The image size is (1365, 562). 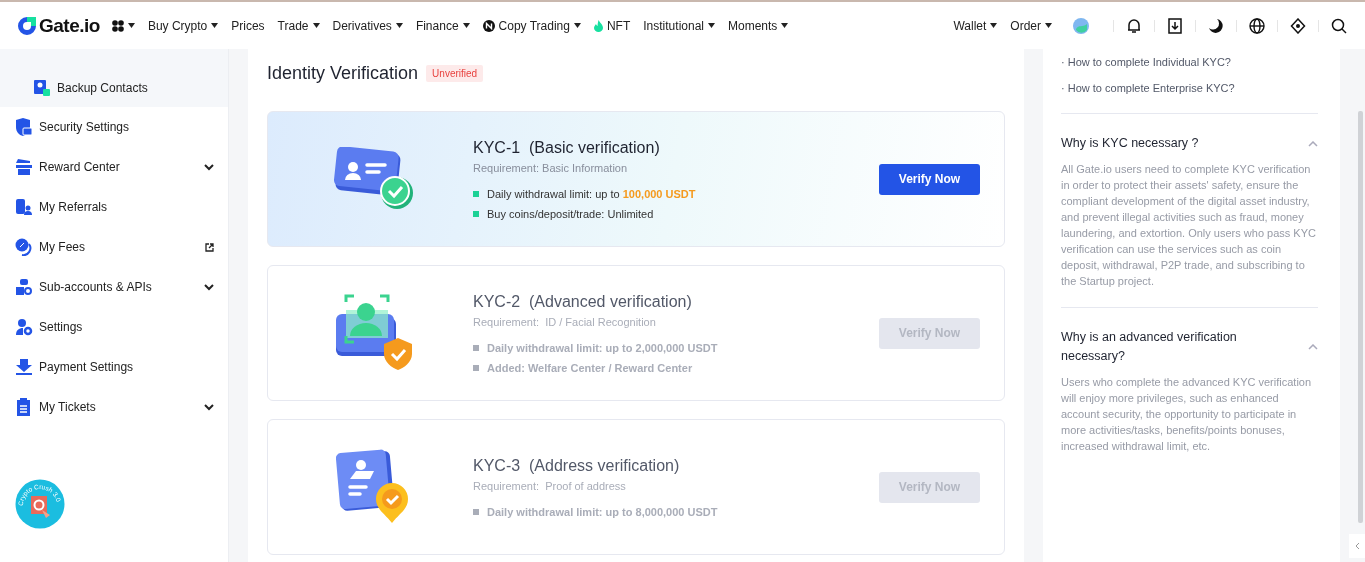 I want to click on chevron-left-icon, so click(x=1357, y=546).